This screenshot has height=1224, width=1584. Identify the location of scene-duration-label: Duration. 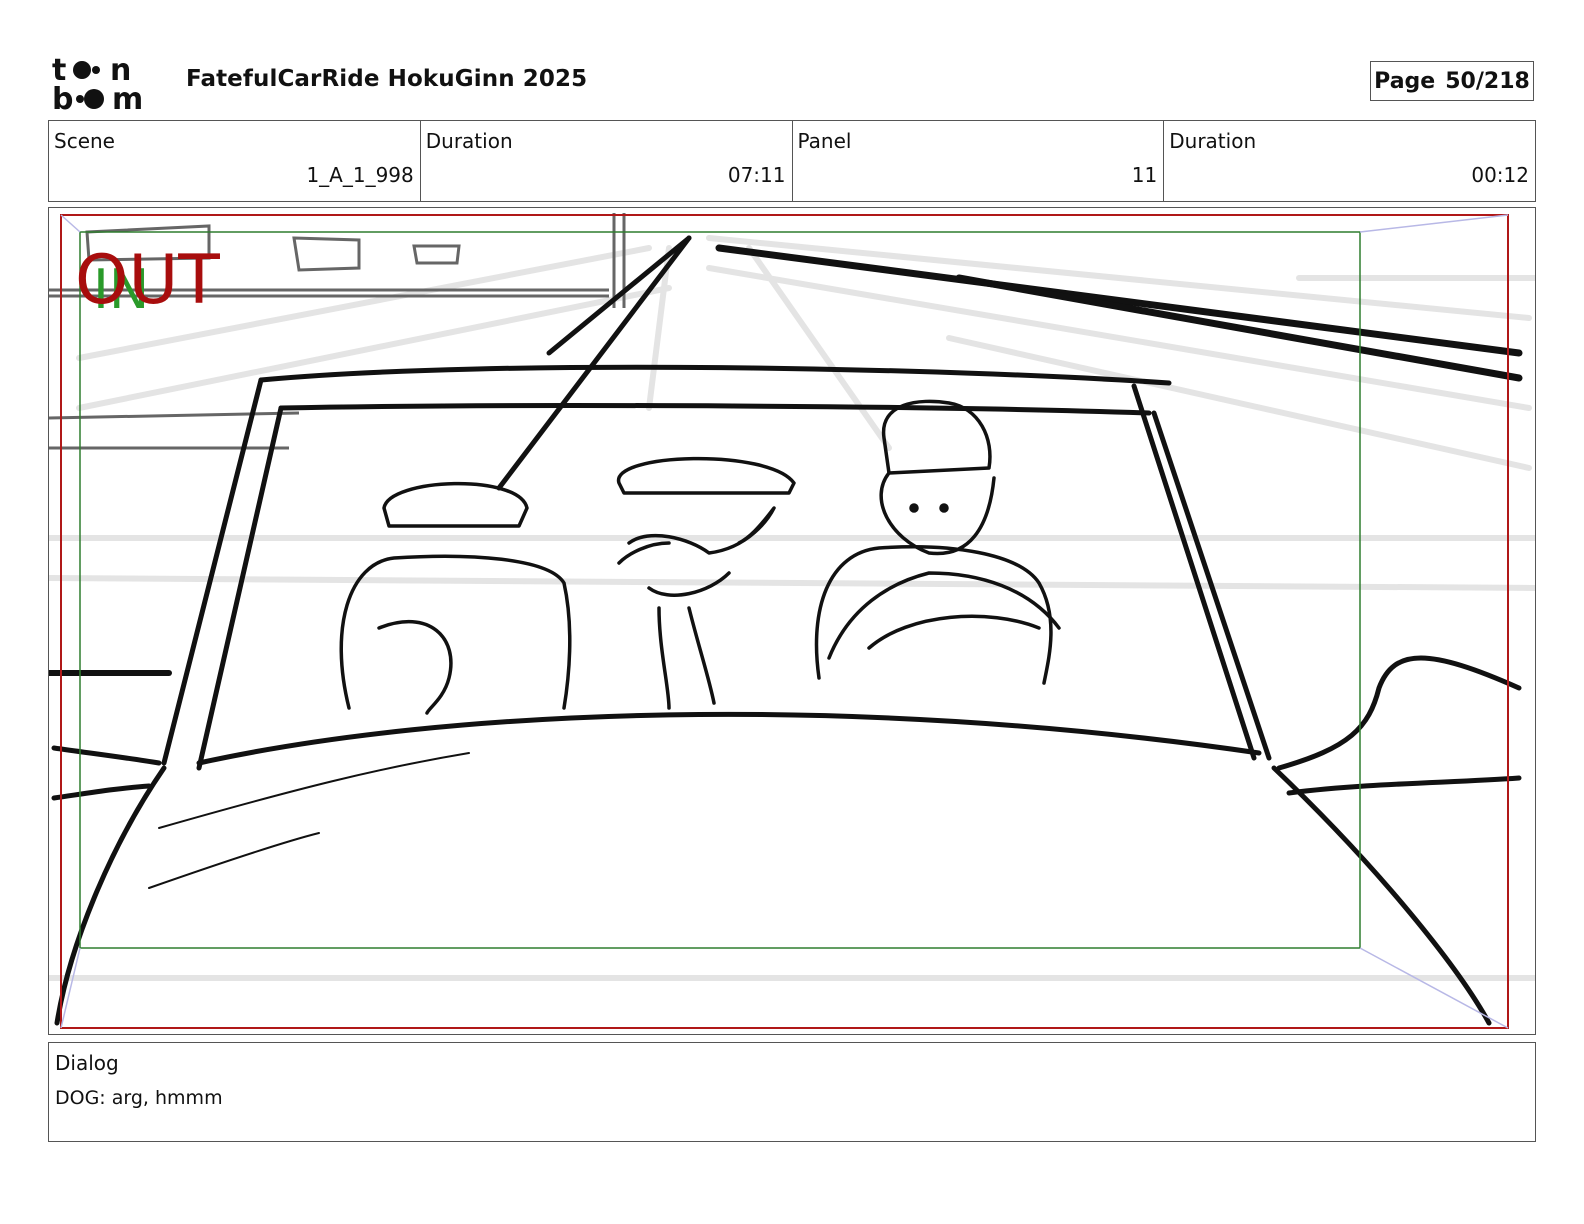
(469, 141).